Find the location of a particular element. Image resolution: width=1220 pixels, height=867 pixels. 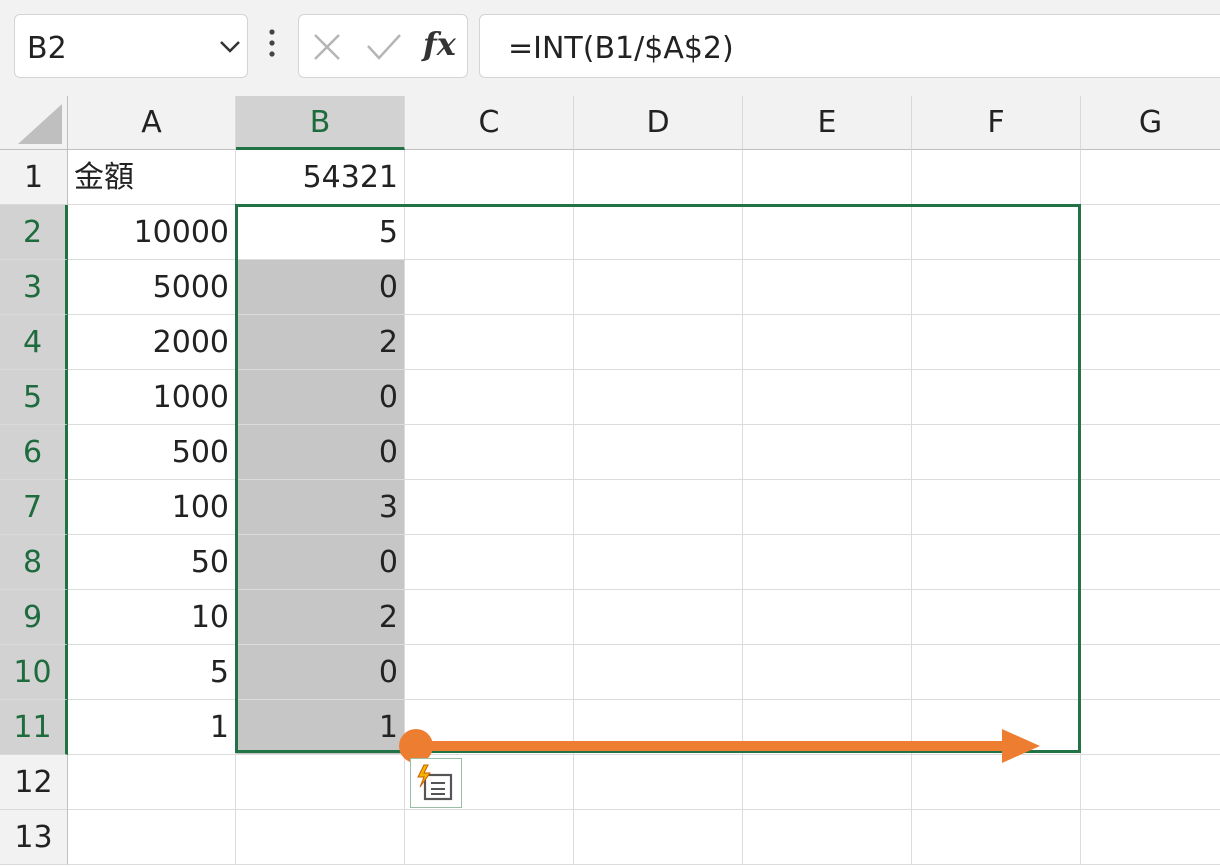

cell-d4 is located at coordinates (658, 342).